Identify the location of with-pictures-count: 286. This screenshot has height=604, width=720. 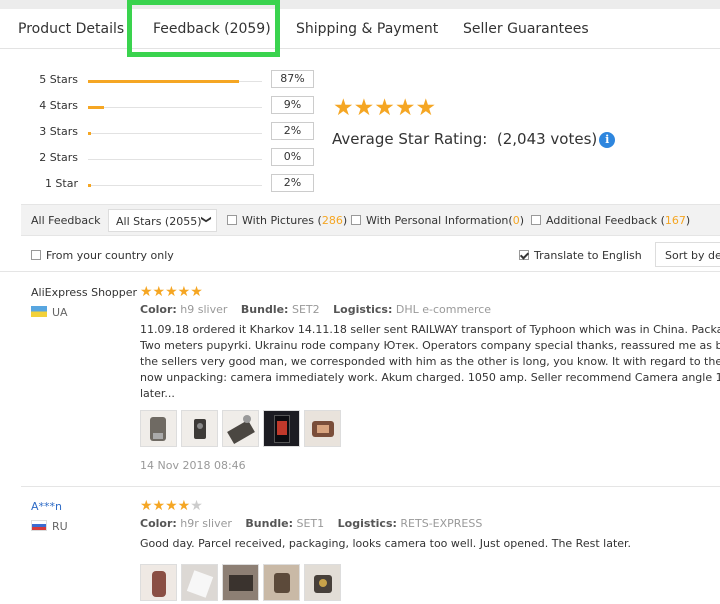
(332, 220).